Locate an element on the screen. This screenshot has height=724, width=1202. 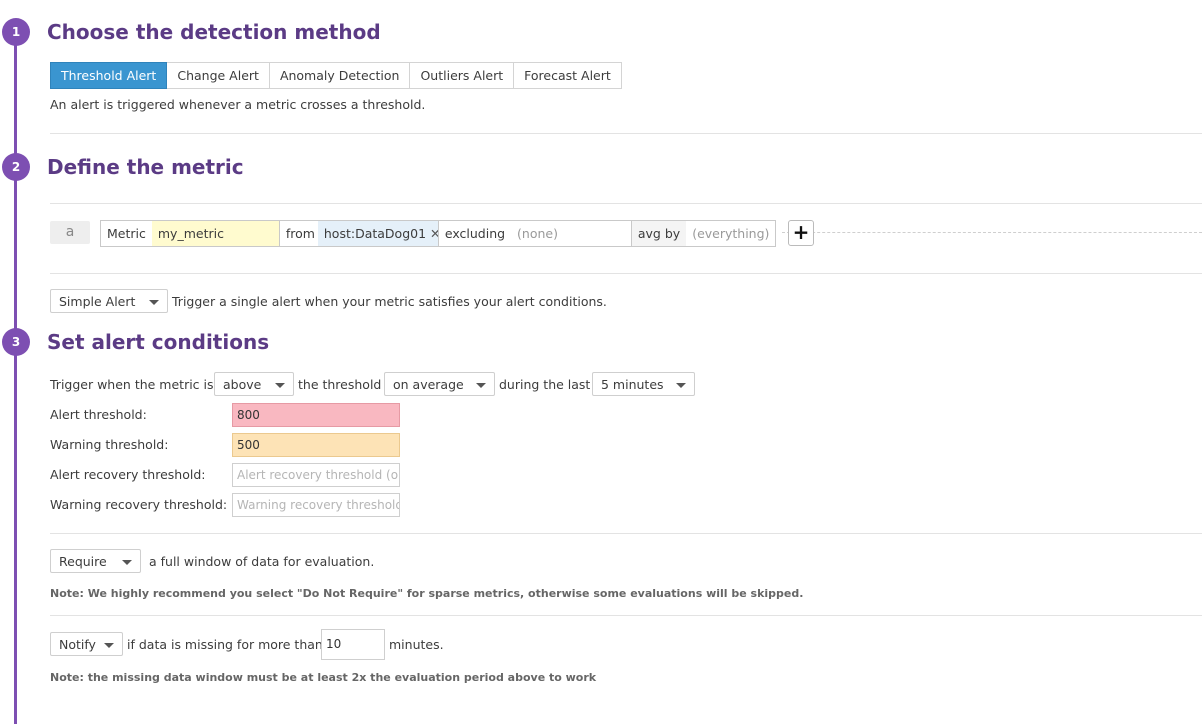
comparison-value: above is located at coordinates (242, 384).